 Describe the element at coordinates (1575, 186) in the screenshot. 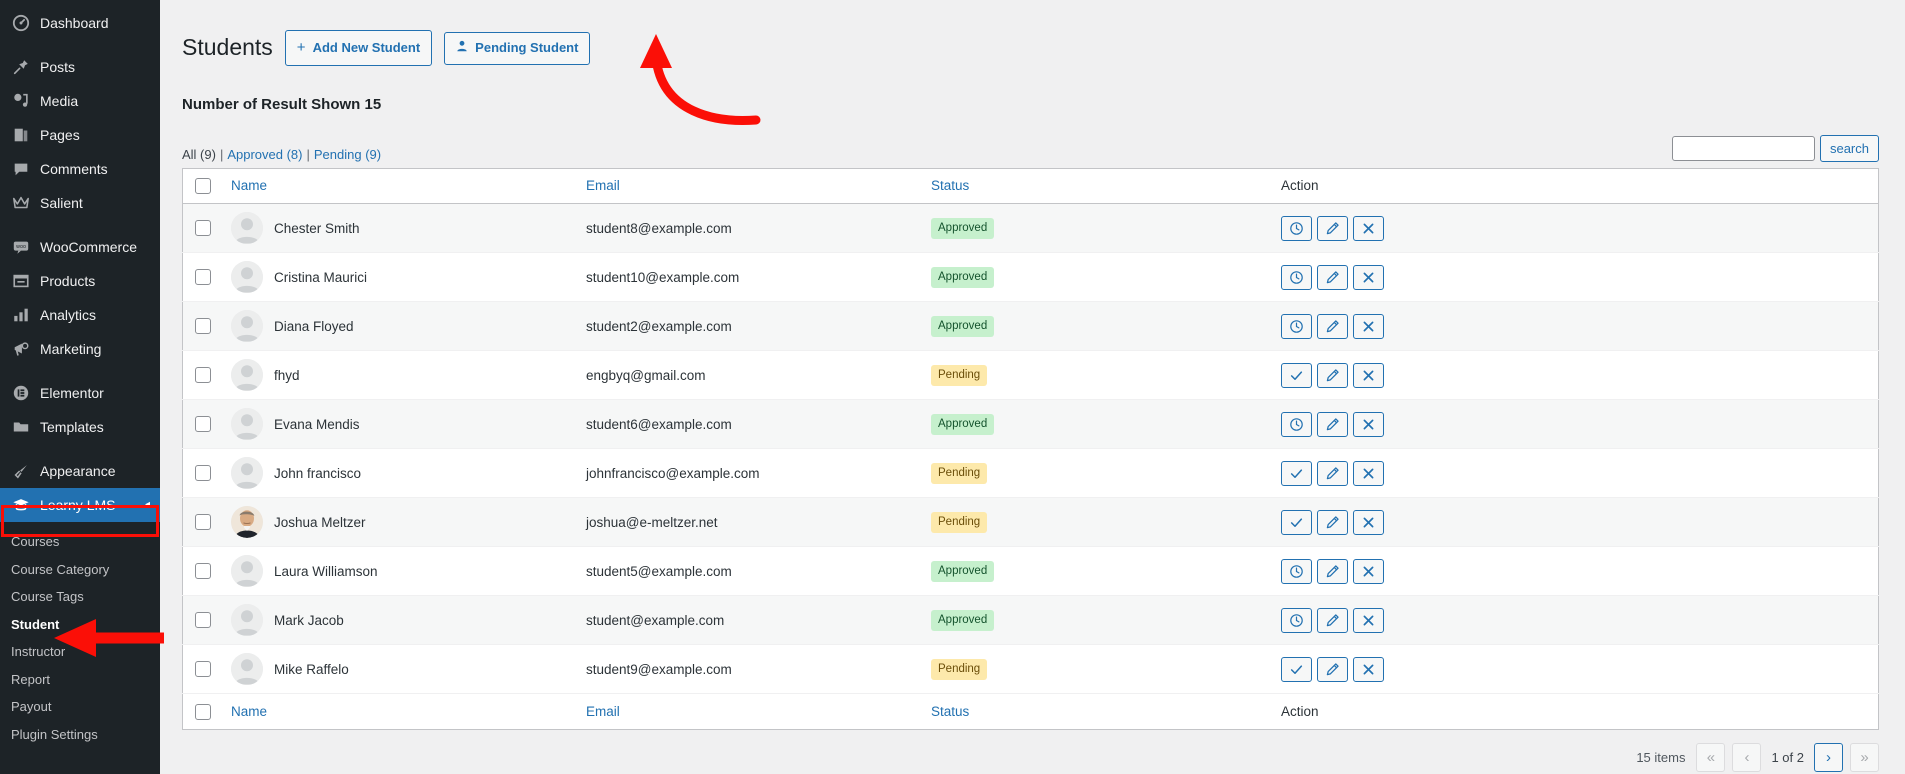

I see `column-header-action: Action` at that location.